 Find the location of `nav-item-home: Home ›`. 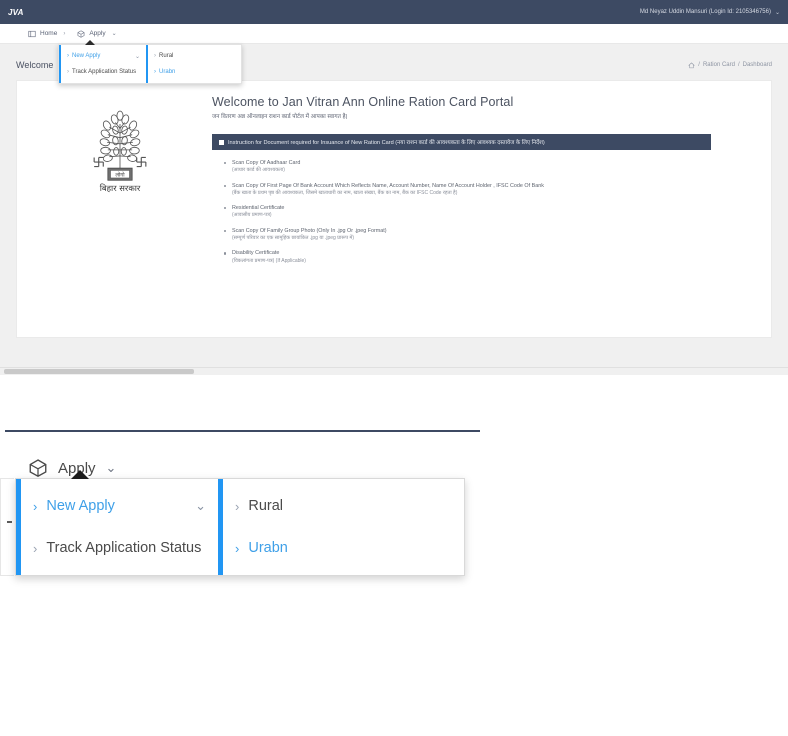

nav-item-home: Home › is located at coordinates (46, 34).